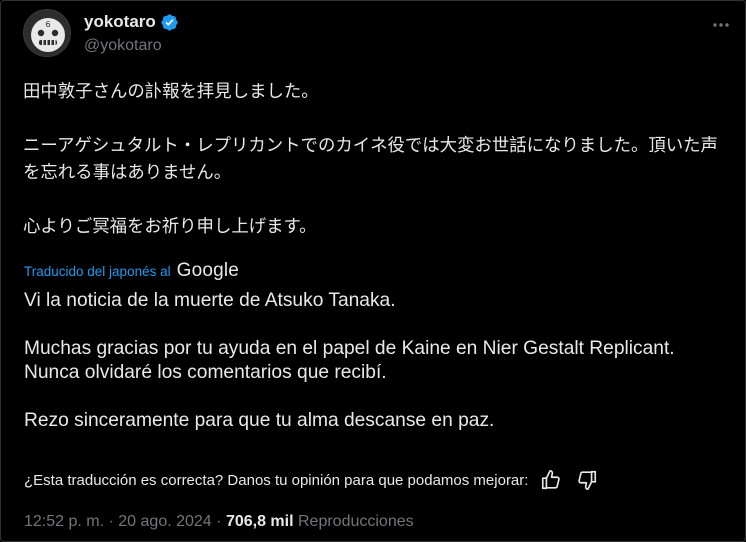  Describe the element at coordinates (169, 22) in the screenshot. I see `verified-badge-icon` at that location.